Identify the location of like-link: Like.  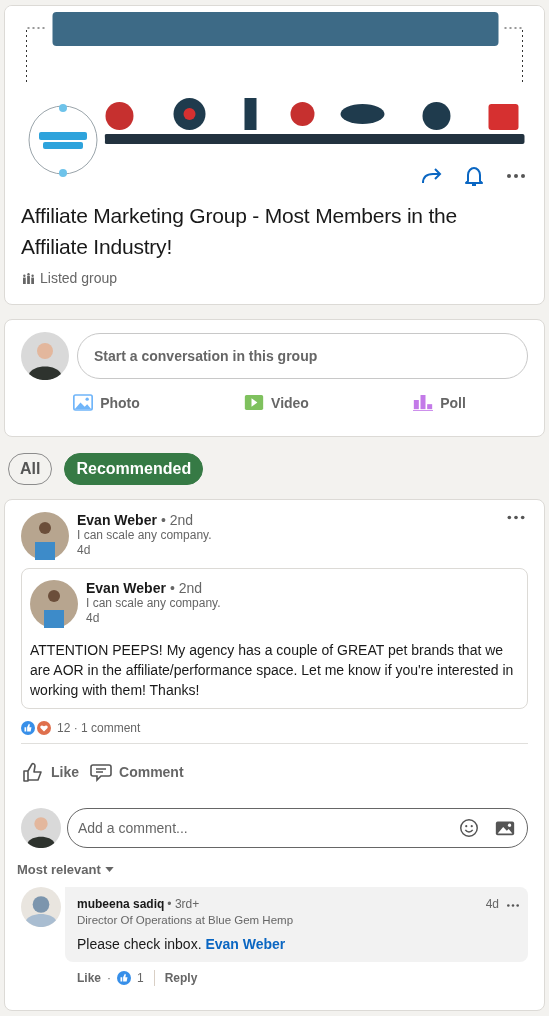
(89, 978).